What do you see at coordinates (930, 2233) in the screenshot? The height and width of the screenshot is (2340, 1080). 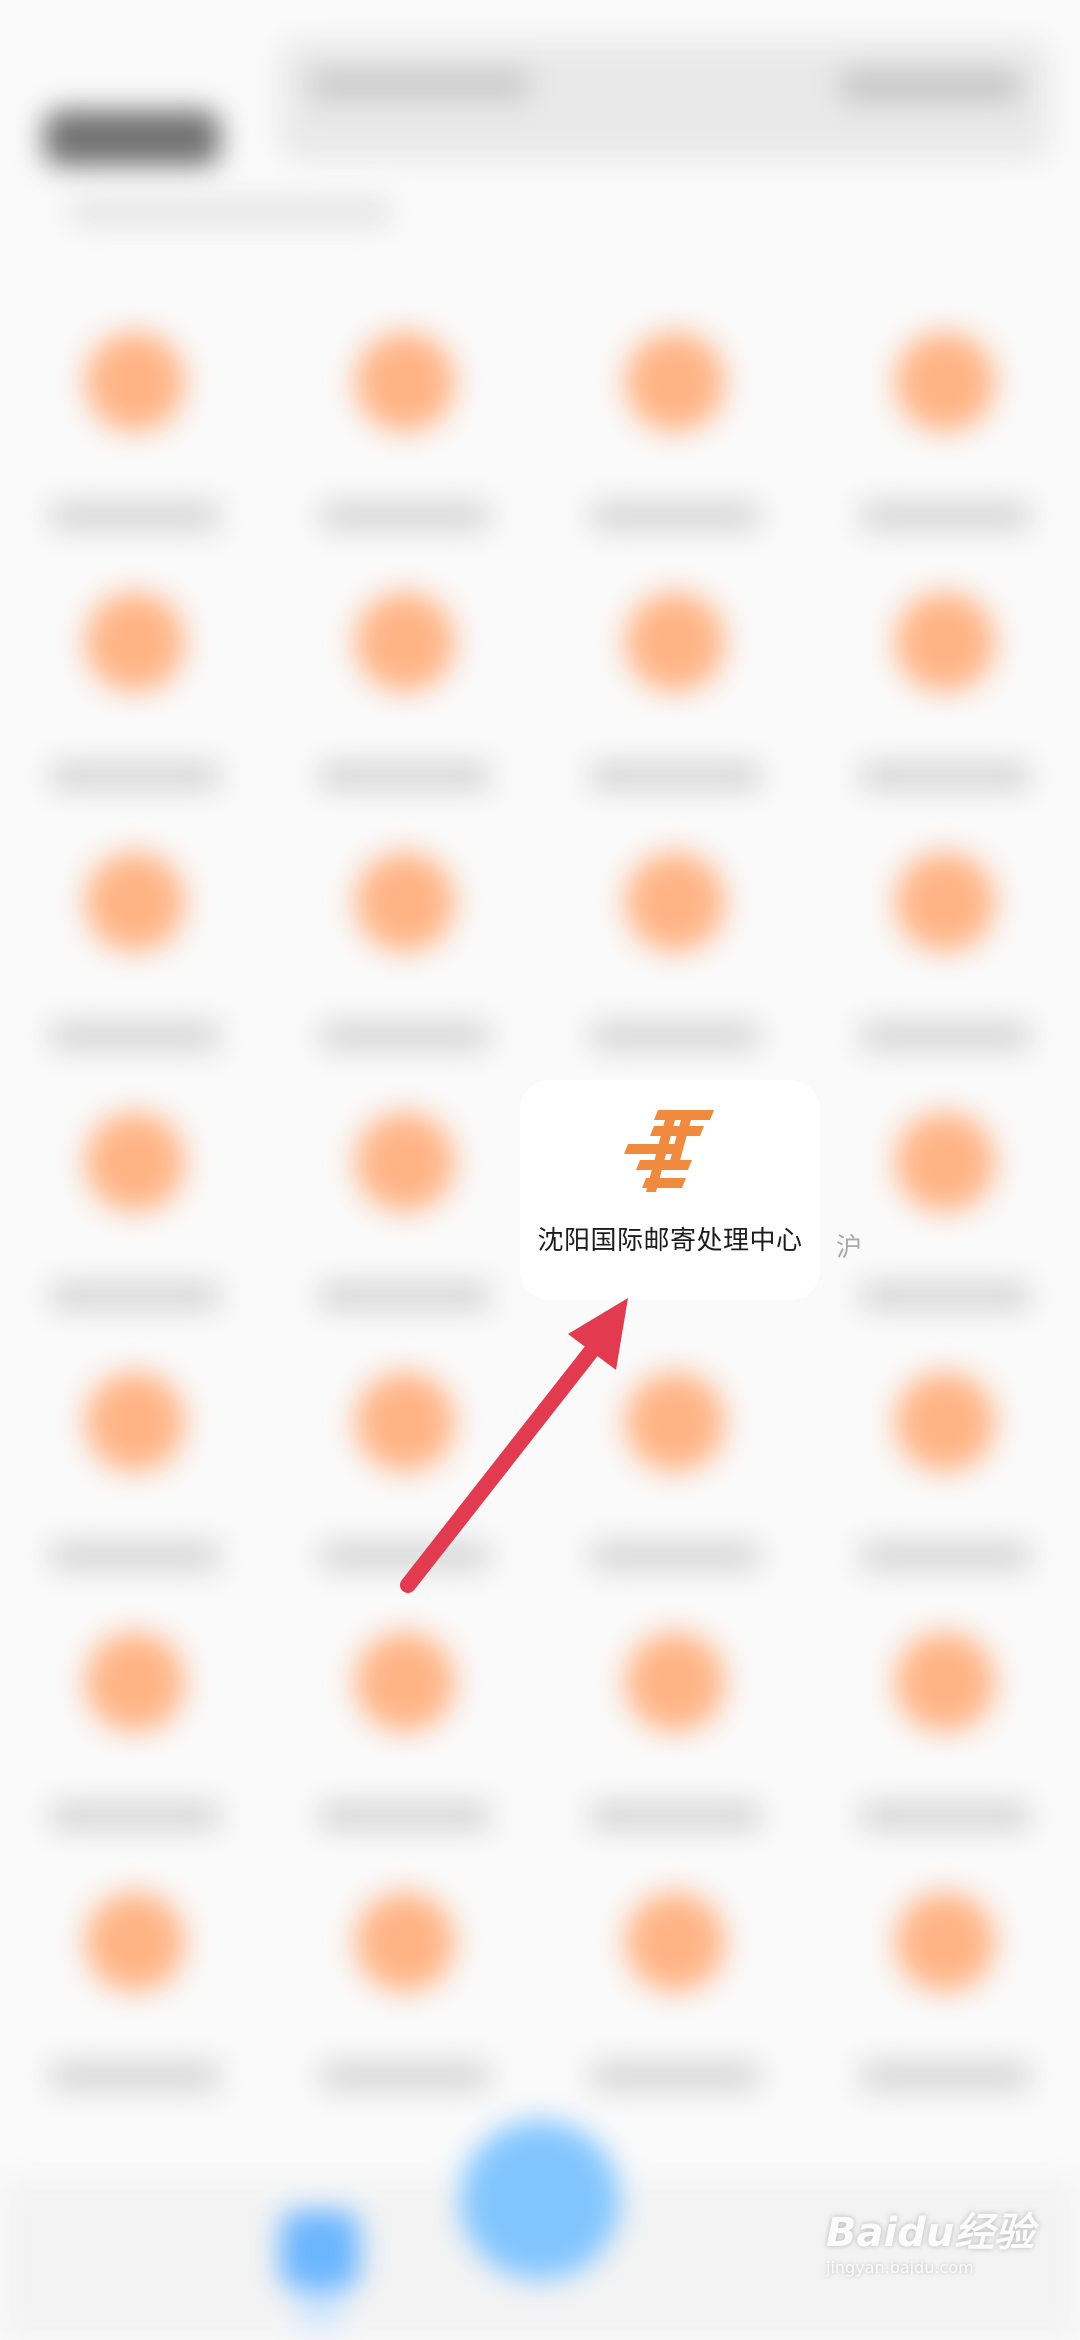 I see `watermark-brand: Baidu经验` at bounding box center [930, 2233].